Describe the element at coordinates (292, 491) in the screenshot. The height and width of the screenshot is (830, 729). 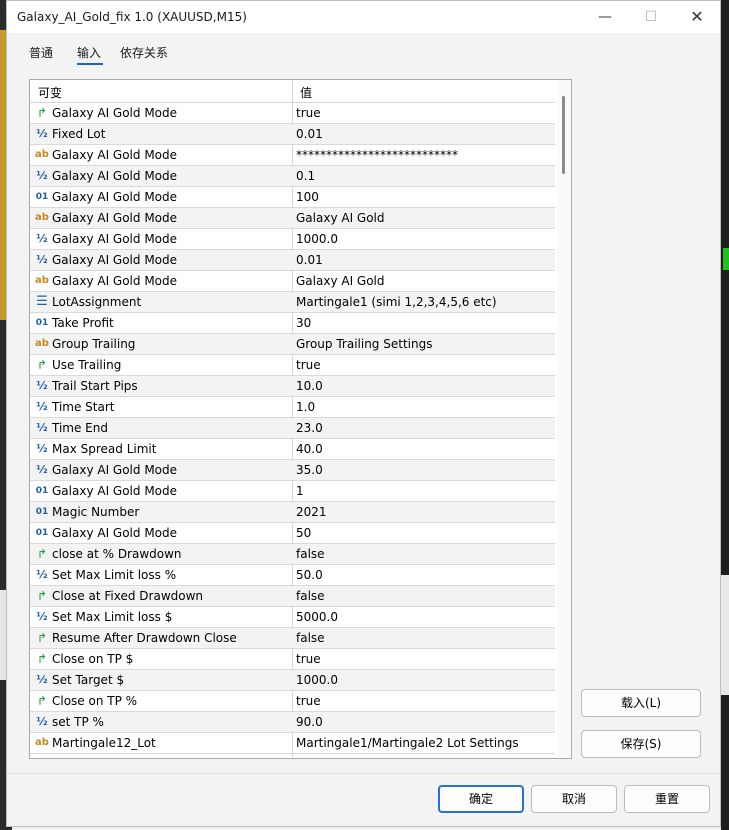
I see `param-row: 01 Galaxy AI Gold Mode 1` at that location.